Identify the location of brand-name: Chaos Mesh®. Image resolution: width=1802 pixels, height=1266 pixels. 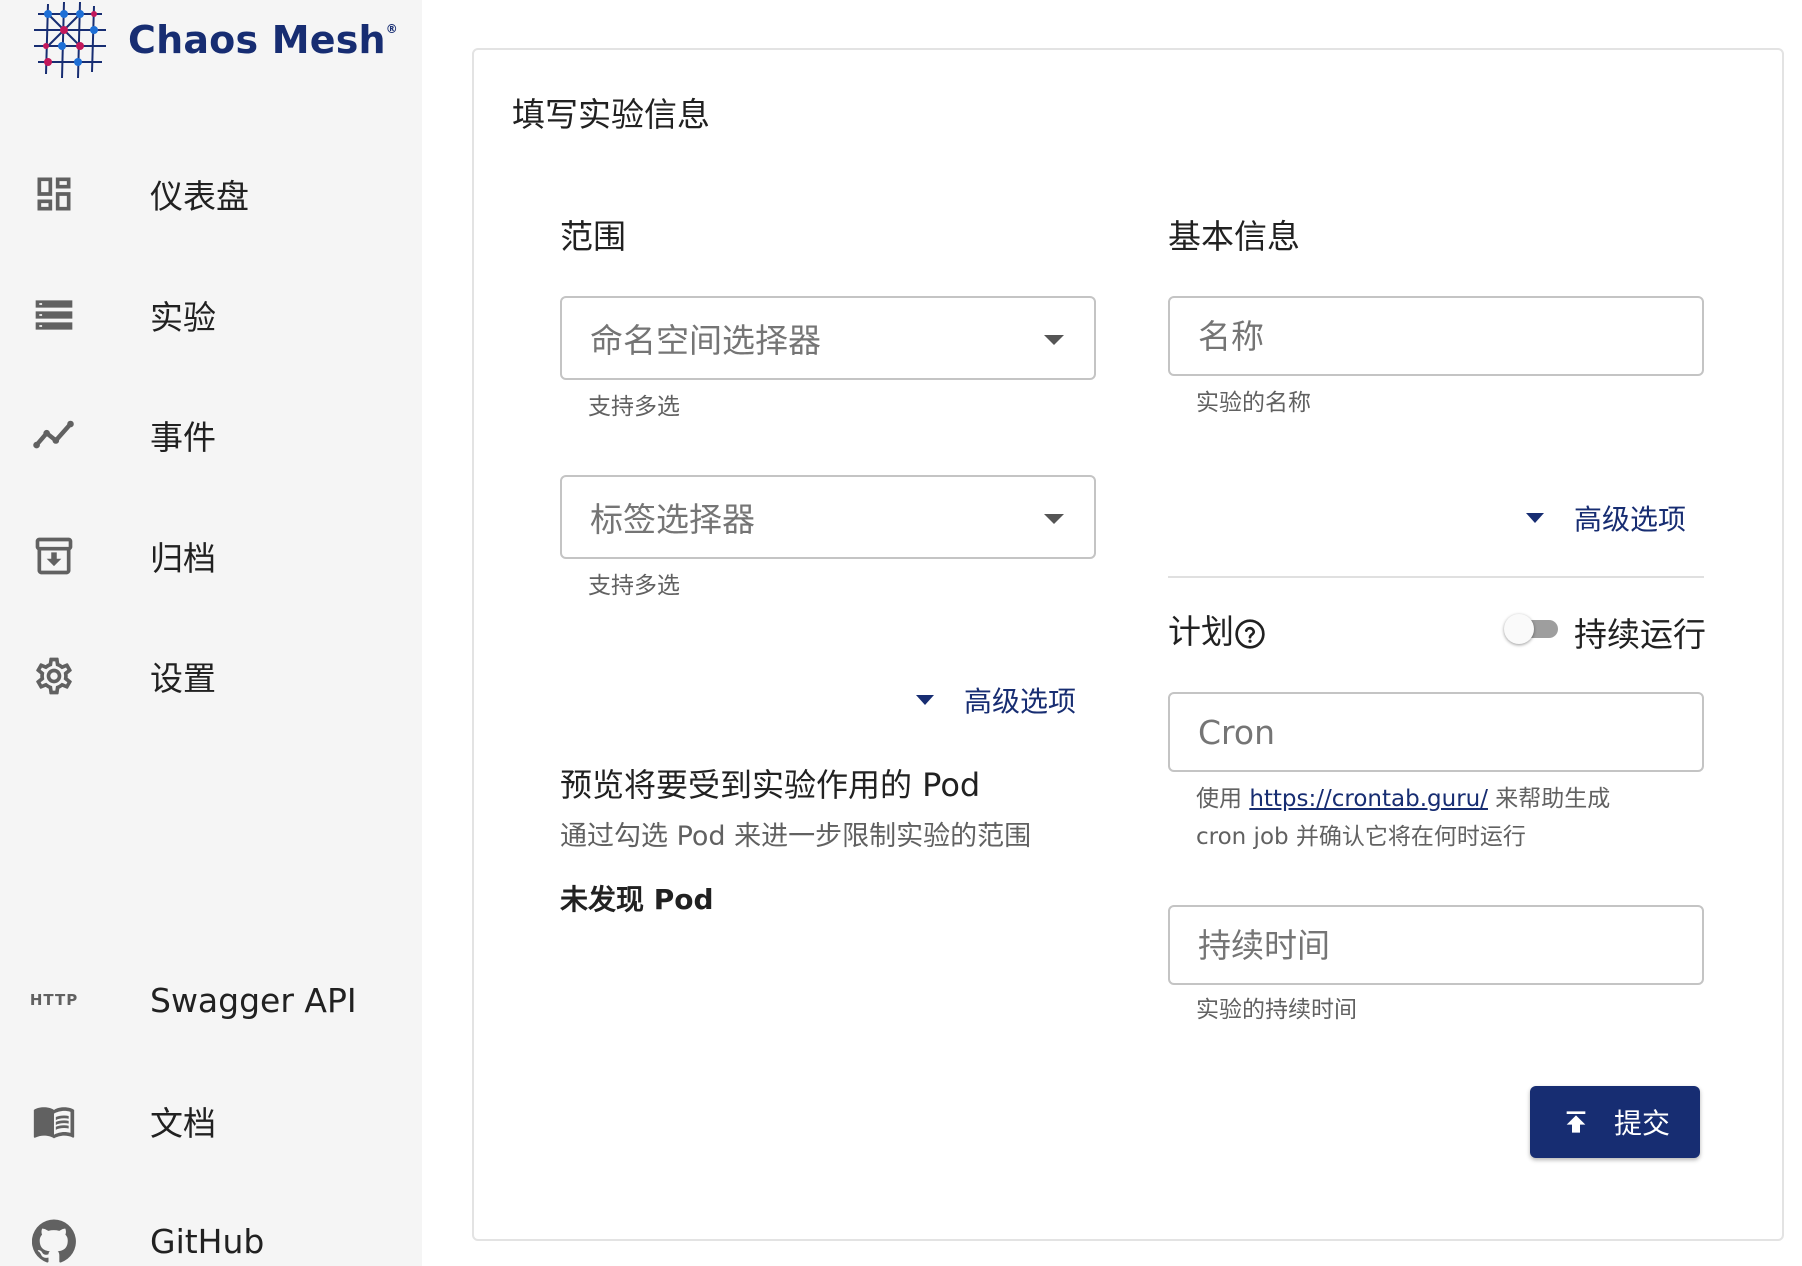
(263, 40).